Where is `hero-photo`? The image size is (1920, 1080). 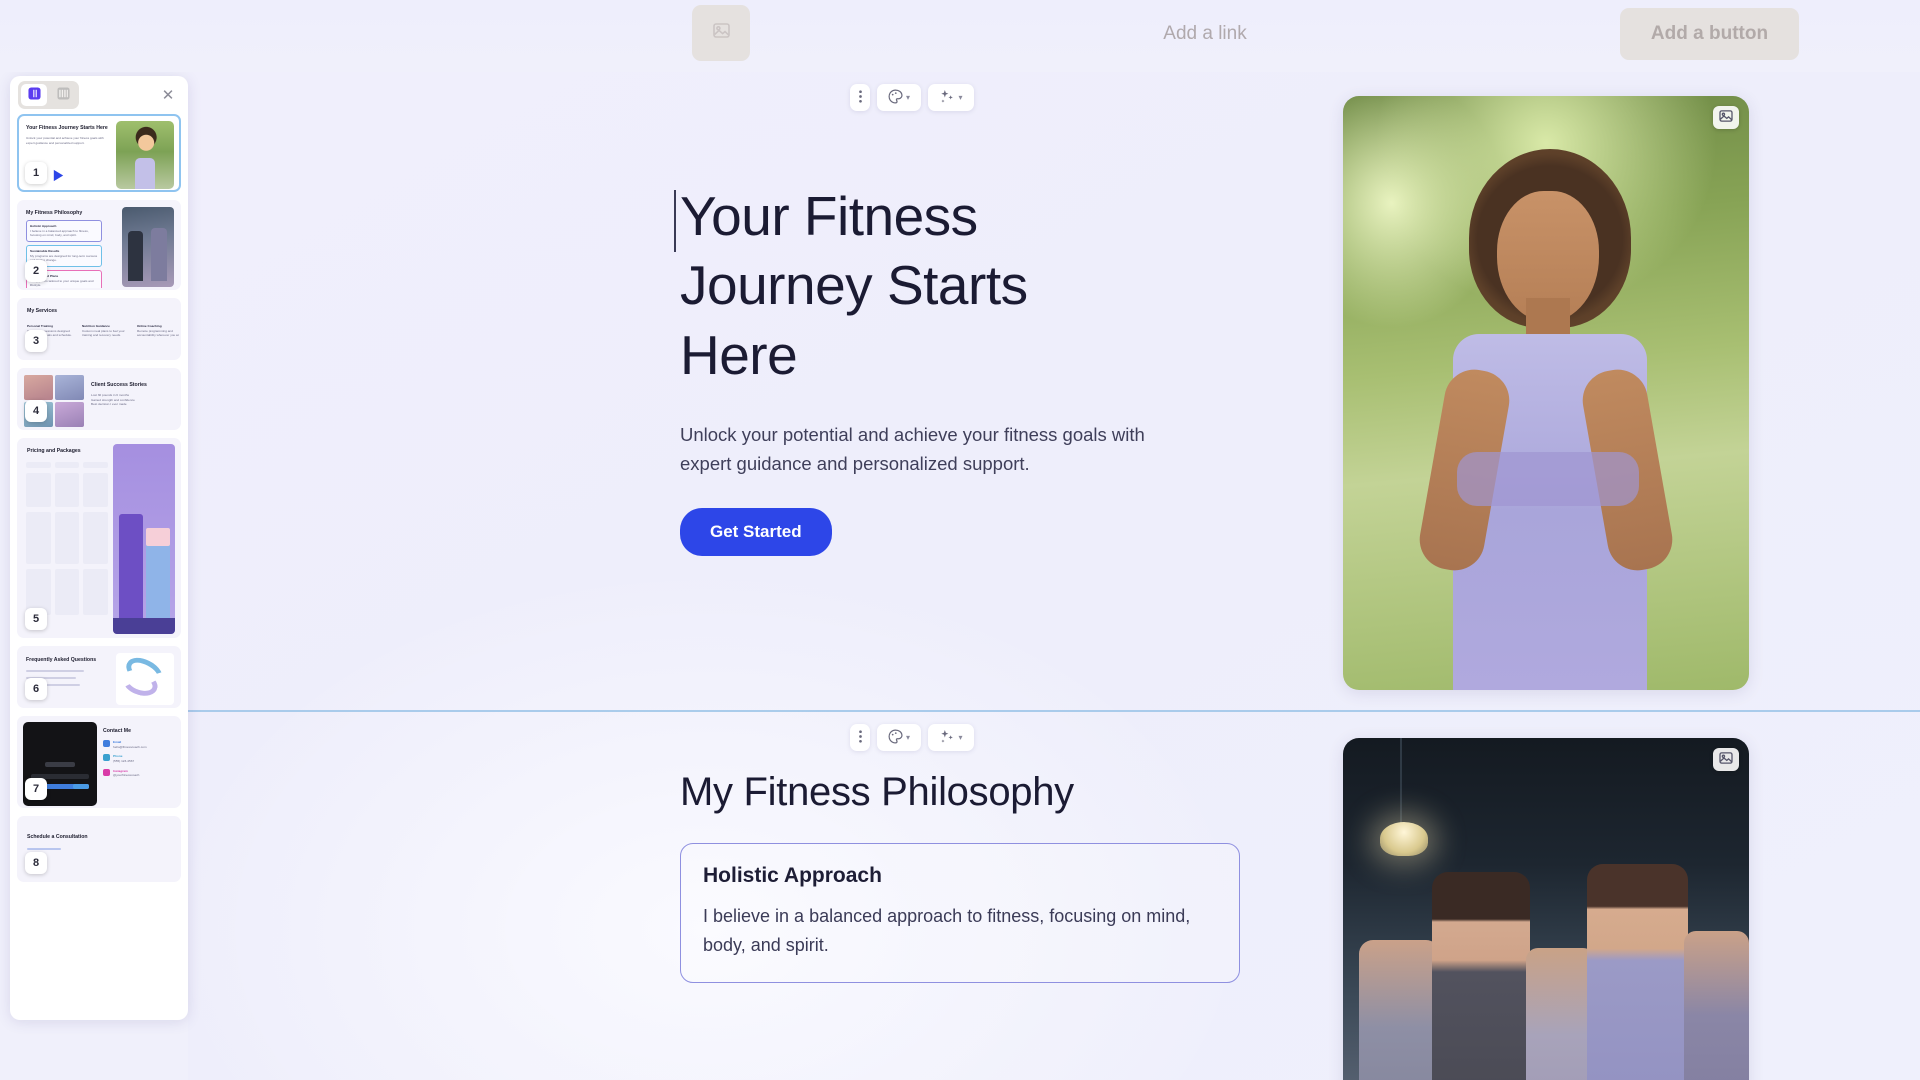 hero-photo is located at coordinates (1546, 393).